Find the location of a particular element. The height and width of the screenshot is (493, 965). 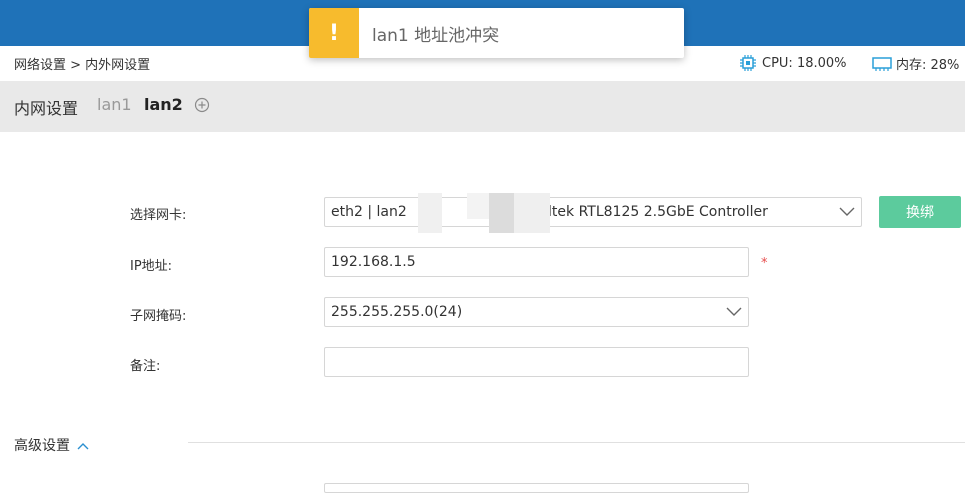

memory-usage-label: 内存: 28% is located at coordinates (928, 65).